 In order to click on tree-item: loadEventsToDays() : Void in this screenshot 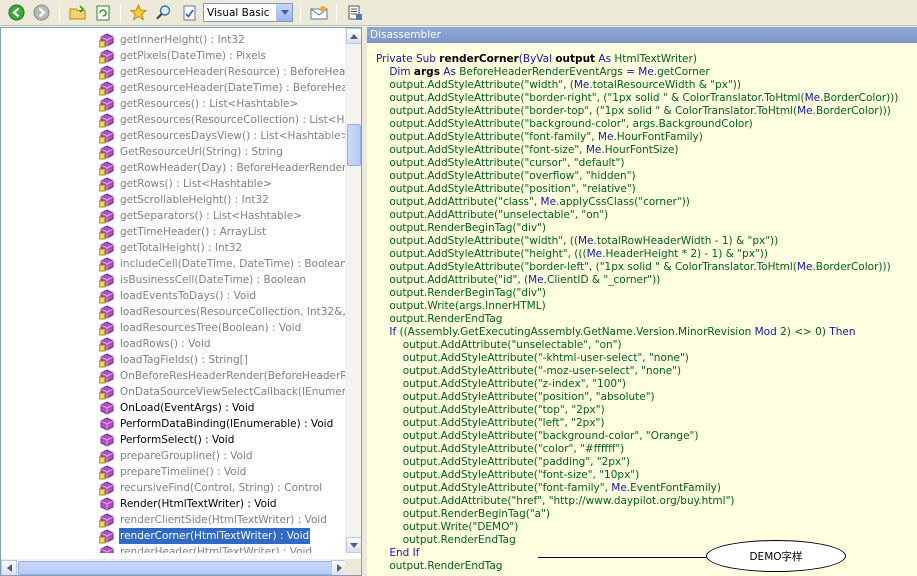, I will do `click(177, 296)`.